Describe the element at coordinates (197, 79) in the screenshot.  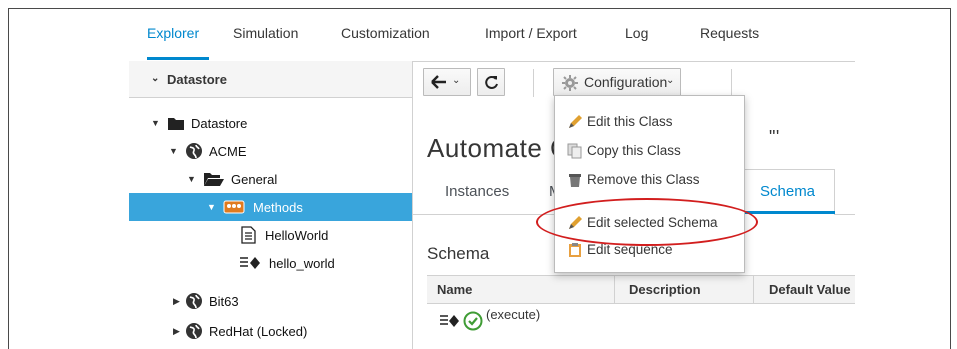
I see `accordion-title: Datastore` at that location.